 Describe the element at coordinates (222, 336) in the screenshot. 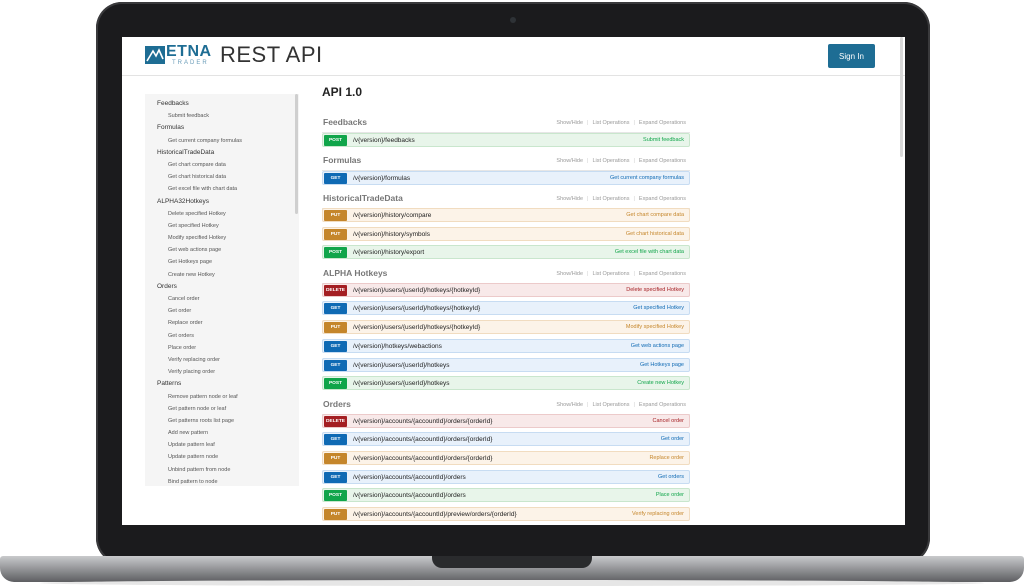

I see `sidebar-item-get-orders: Get orders` at that location.